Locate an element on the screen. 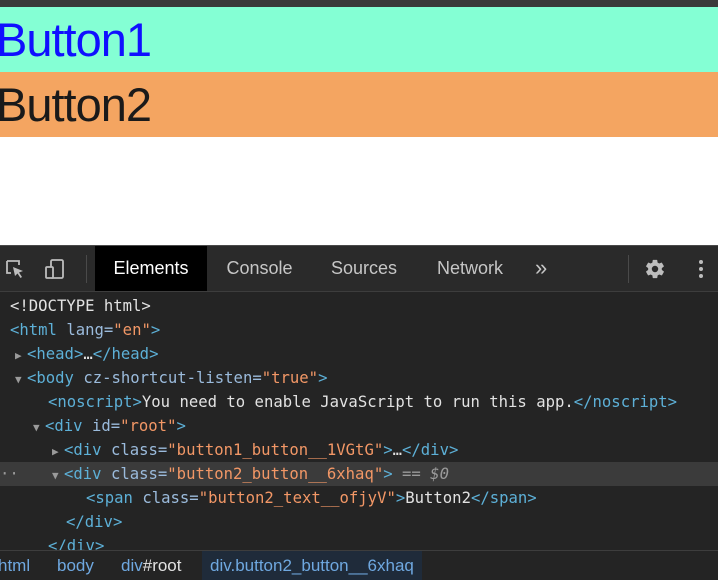 The image size is (718, 580). button2: Button2 is located at coordinates (359, 104).